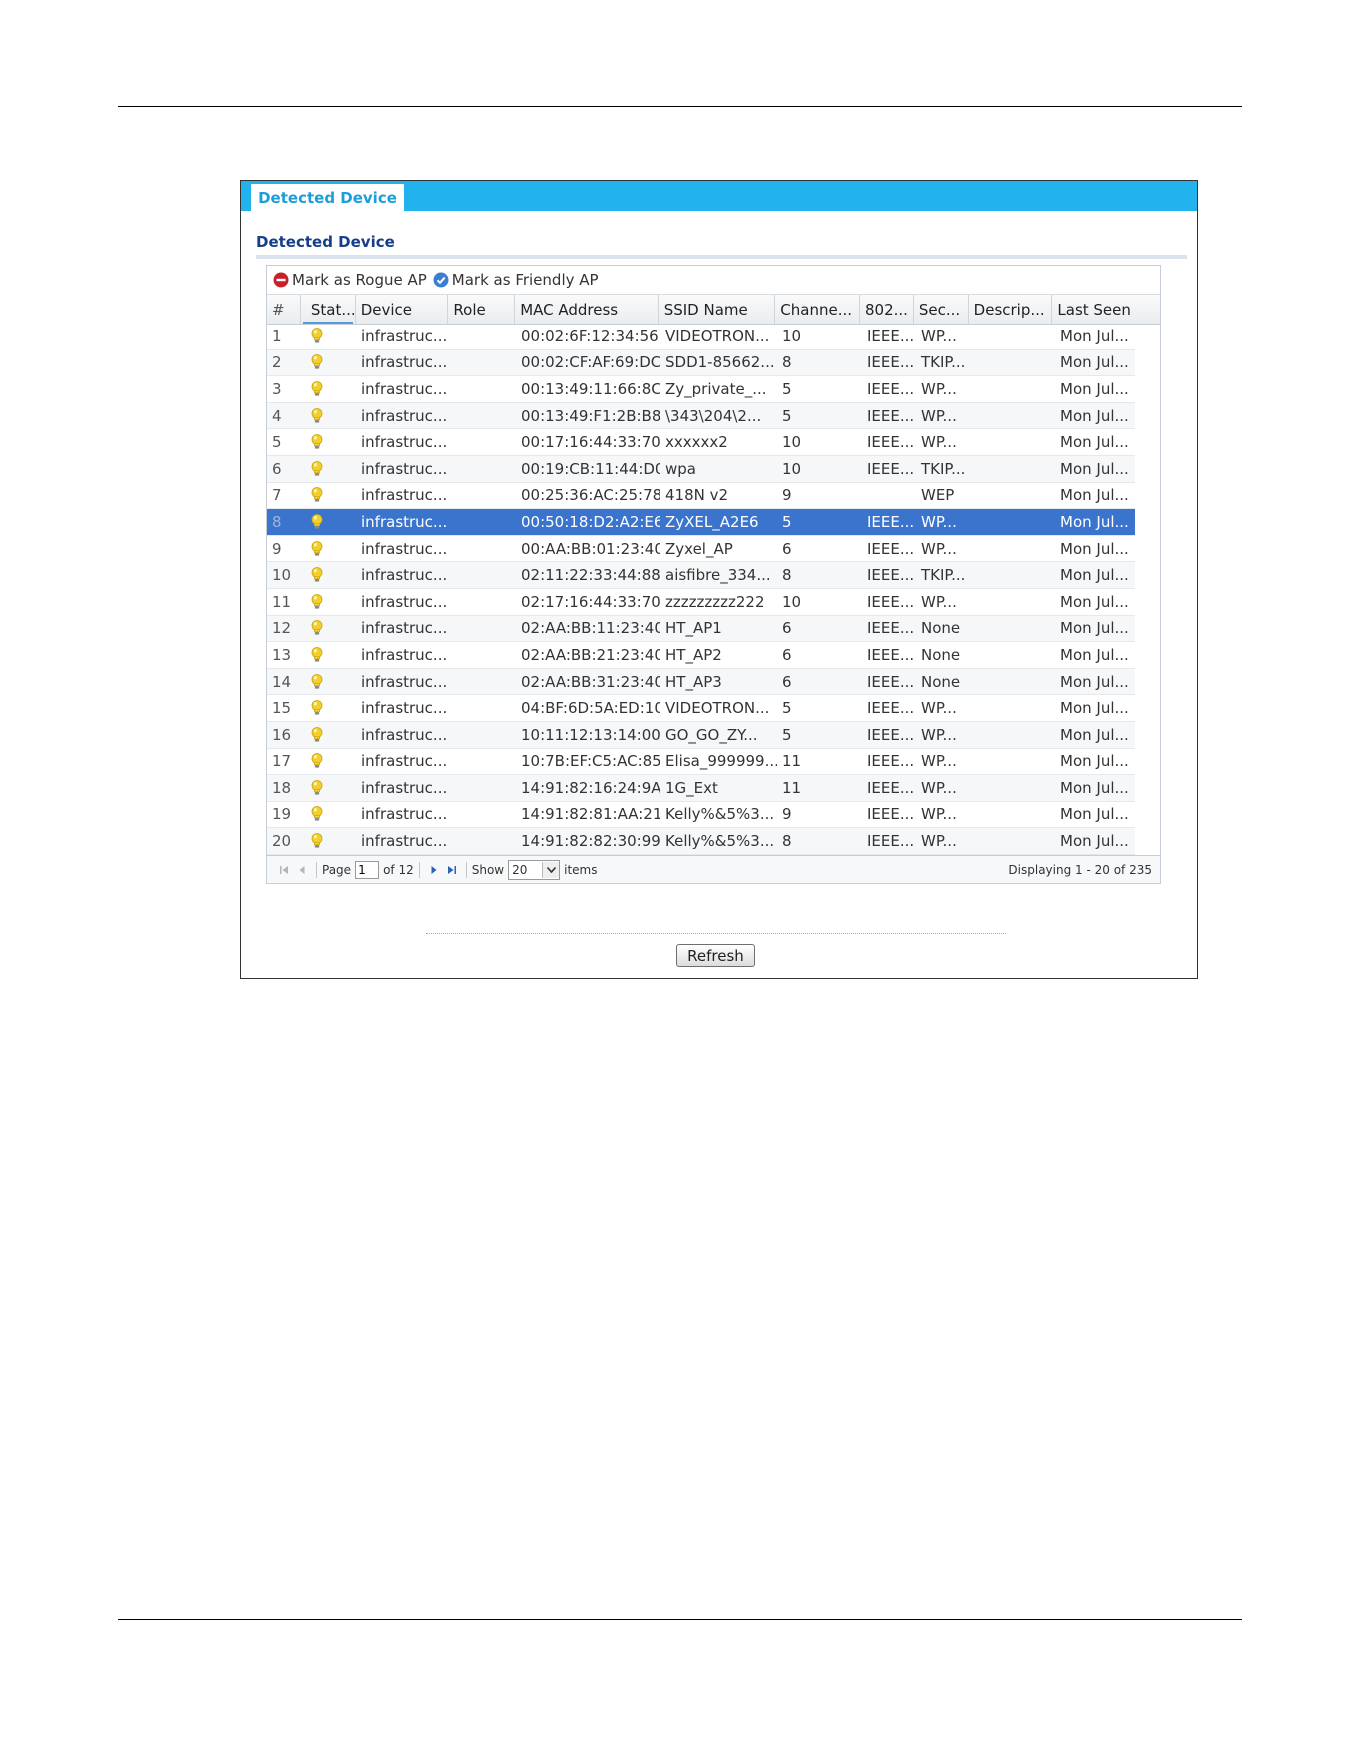 The height and width of the screenshot is (1761, 1361). I want to click on cell-channel: 10, so click(792, 335).